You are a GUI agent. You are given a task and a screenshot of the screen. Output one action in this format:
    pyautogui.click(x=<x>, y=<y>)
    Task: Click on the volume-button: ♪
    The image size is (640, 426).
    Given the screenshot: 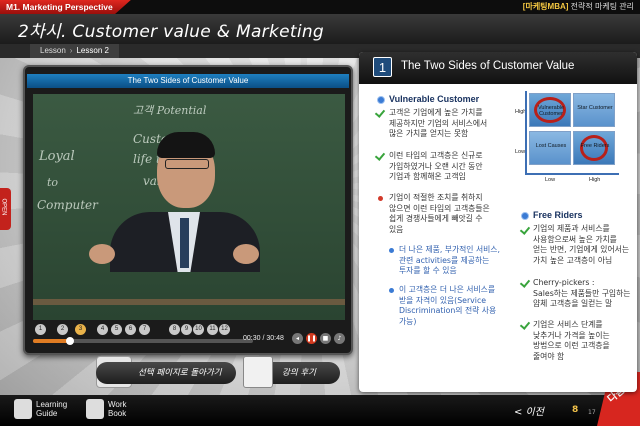 What is the action you would take?
    pyautogui.click(x=339, y=338)
    